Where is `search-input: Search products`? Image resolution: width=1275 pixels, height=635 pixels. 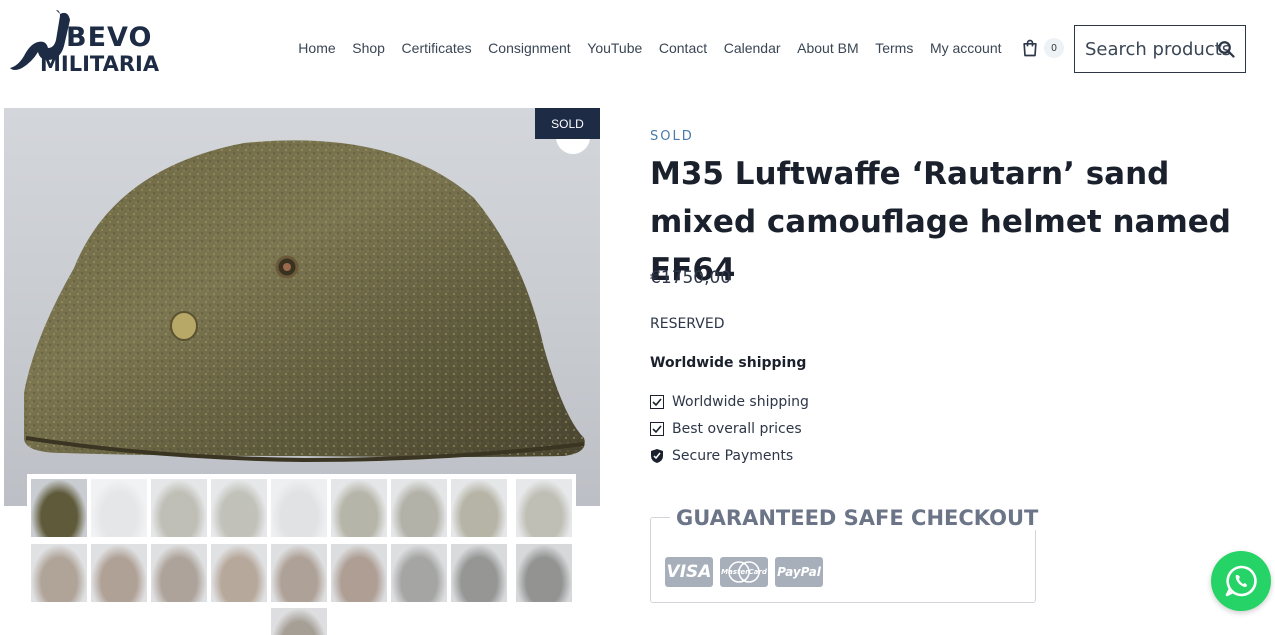
search-input: Search products is located at coordinates (1160, 49).